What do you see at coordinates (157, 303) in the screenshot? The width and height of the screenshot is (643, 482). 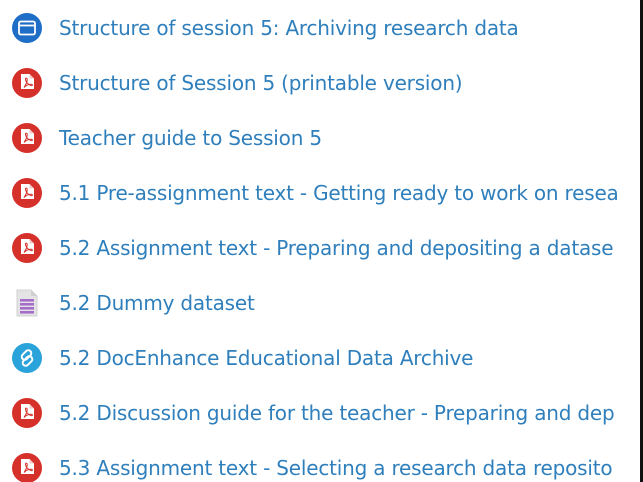 I see `activity-link: 5.2 Dummy dataset` at bounding box center [157, 303].